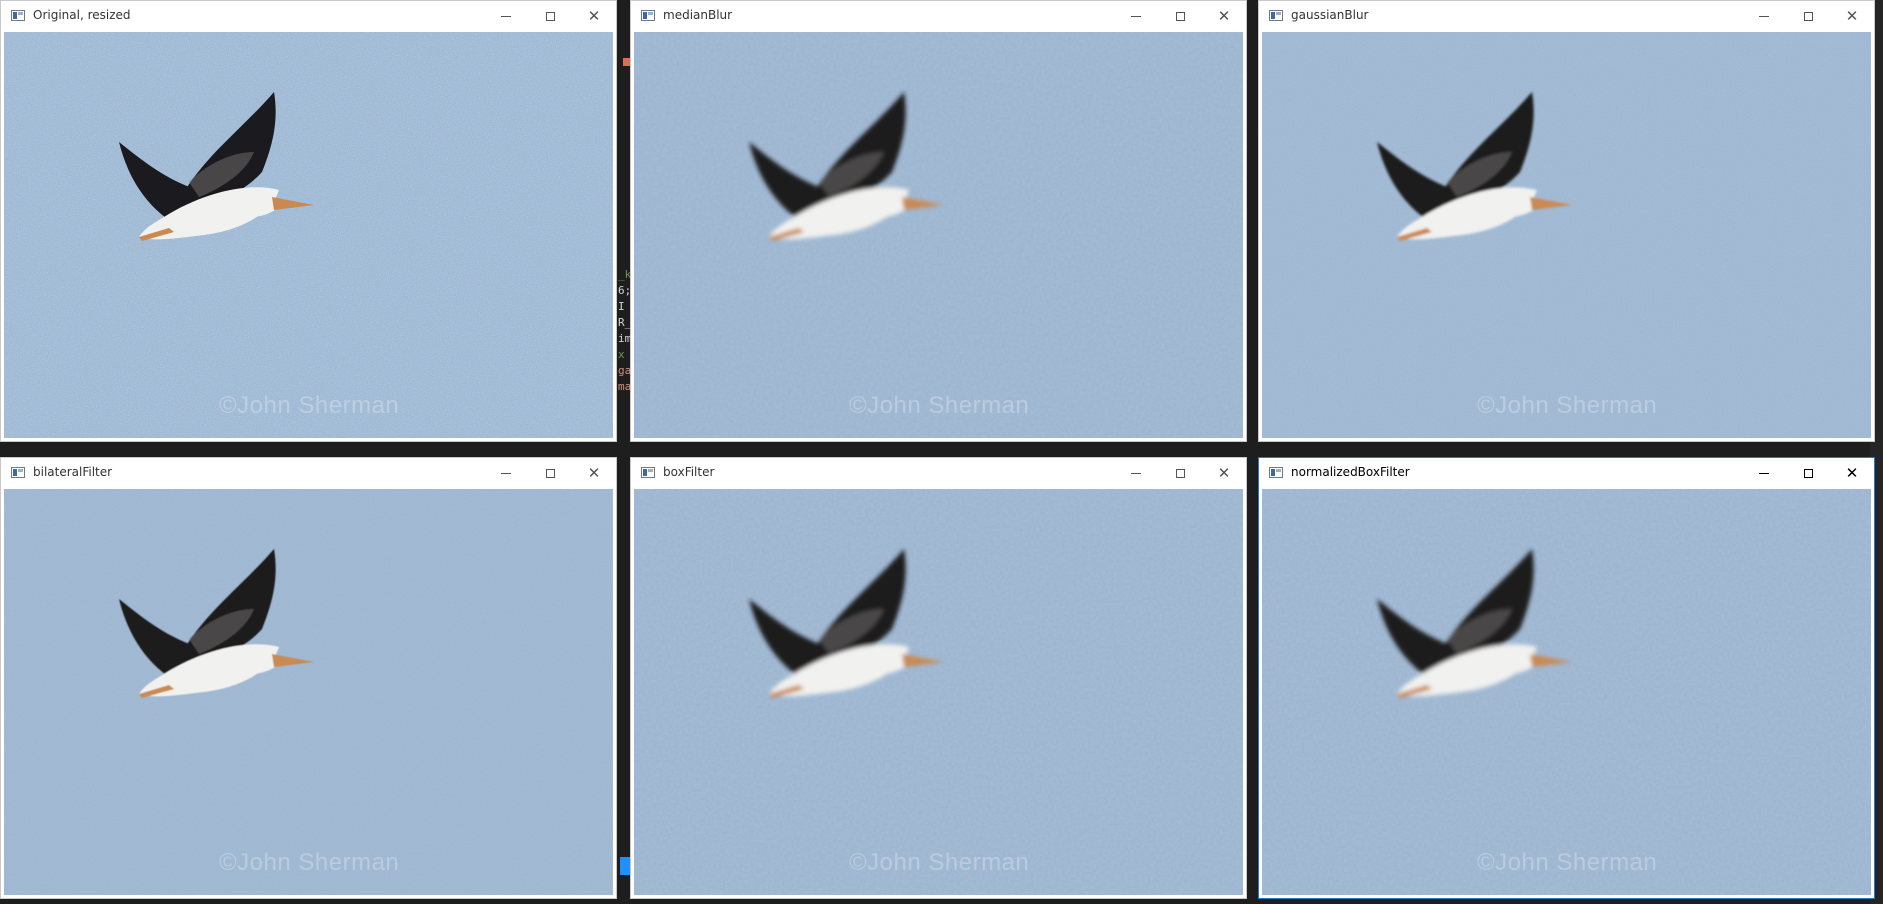 This screenshot has width=1883, height=904. Describe the element at coordinates (1330, 15) in the screenshot. I see `window-title: gaussianBlur` at that location.